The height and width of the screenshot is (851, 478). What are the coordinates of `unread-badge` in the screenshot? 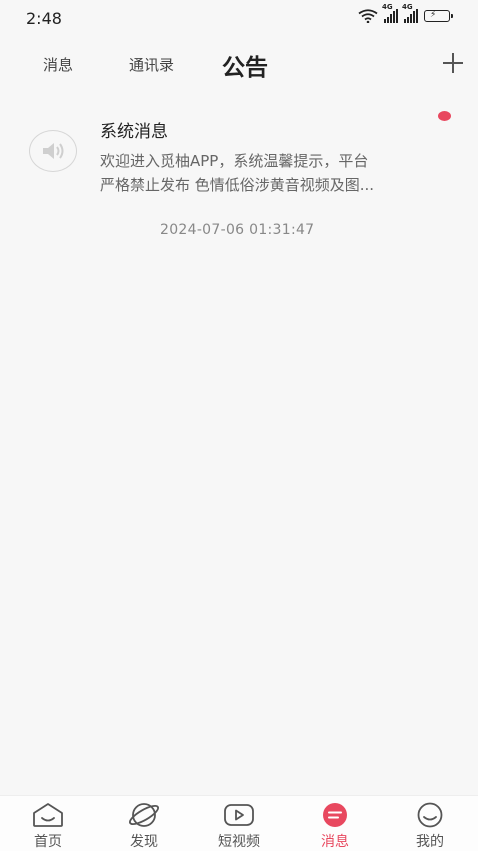 It's located at (444, 116).